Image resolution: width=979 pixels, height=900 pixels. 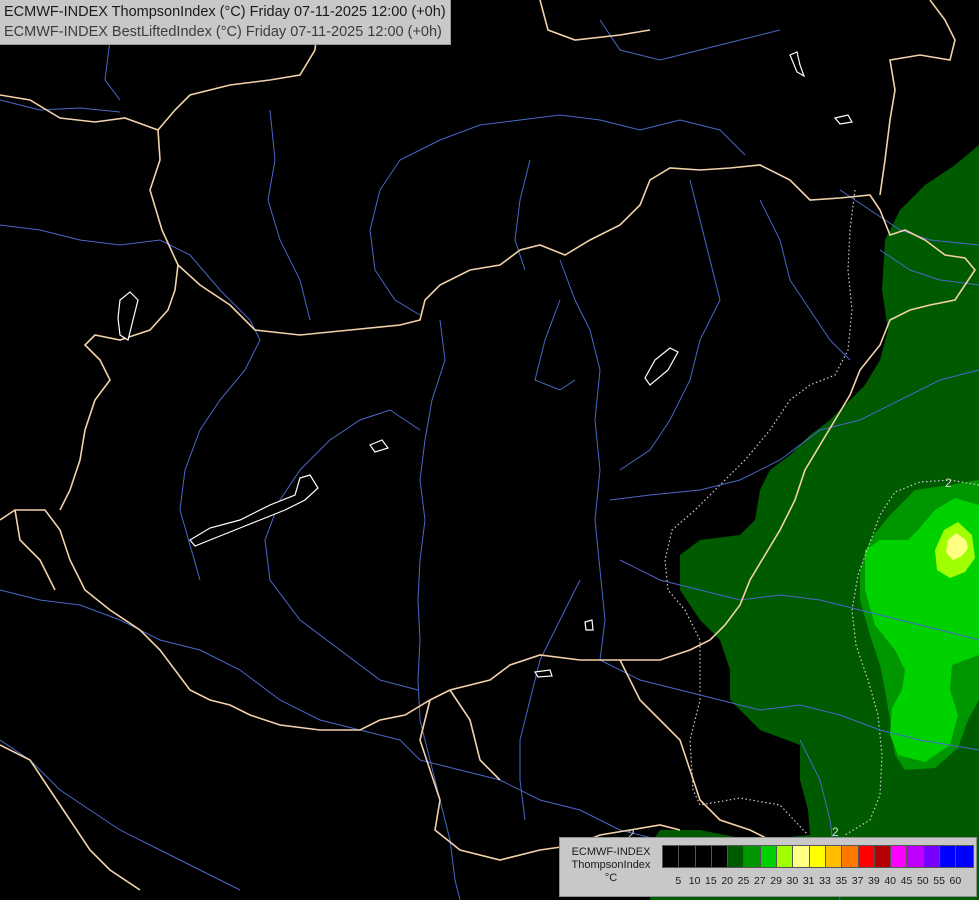 What do you see at coordinates (857, 881) in the screenshot?
I see `legend-tick-label: 37` at bounding box center [857, 881].